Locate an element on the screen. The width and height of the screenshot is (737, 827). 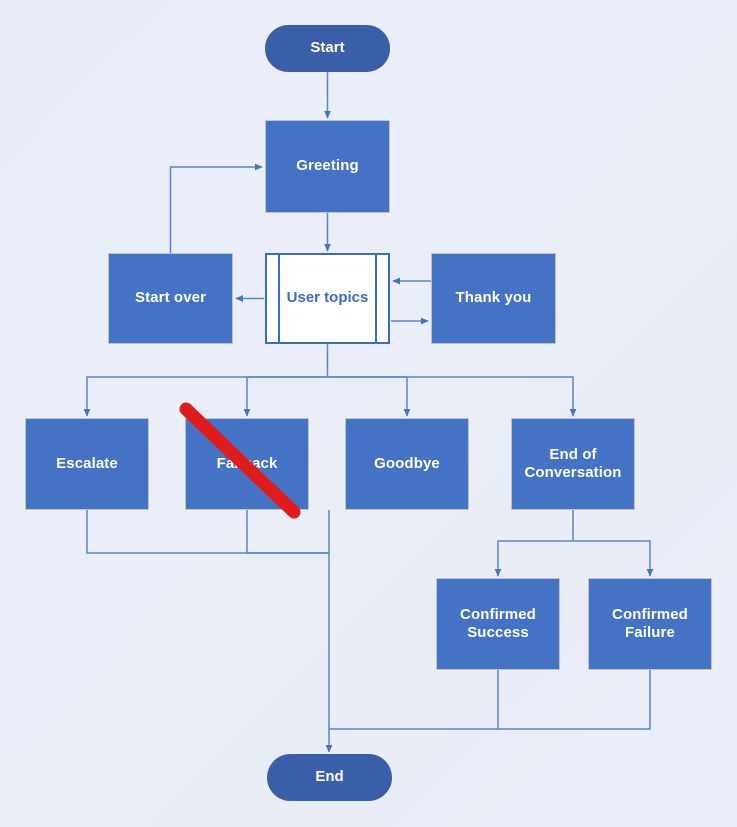
node-end-label: End is located at coordinates (329, 777).